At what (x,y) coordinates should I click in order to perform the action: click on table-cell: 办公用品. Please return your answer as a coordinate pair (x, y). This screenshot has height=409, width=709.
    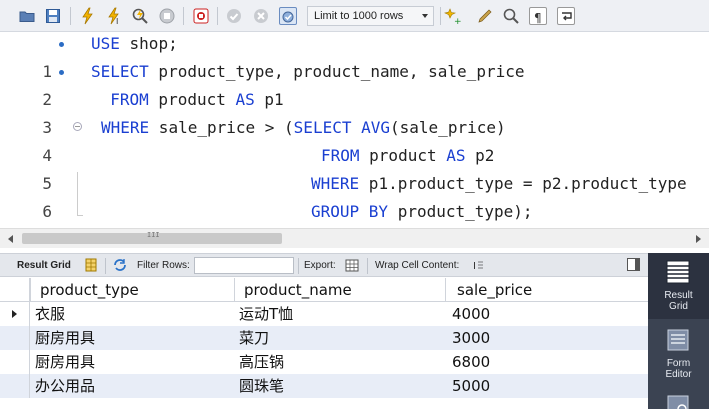
    Looking at the image, I should click on (134, 386).